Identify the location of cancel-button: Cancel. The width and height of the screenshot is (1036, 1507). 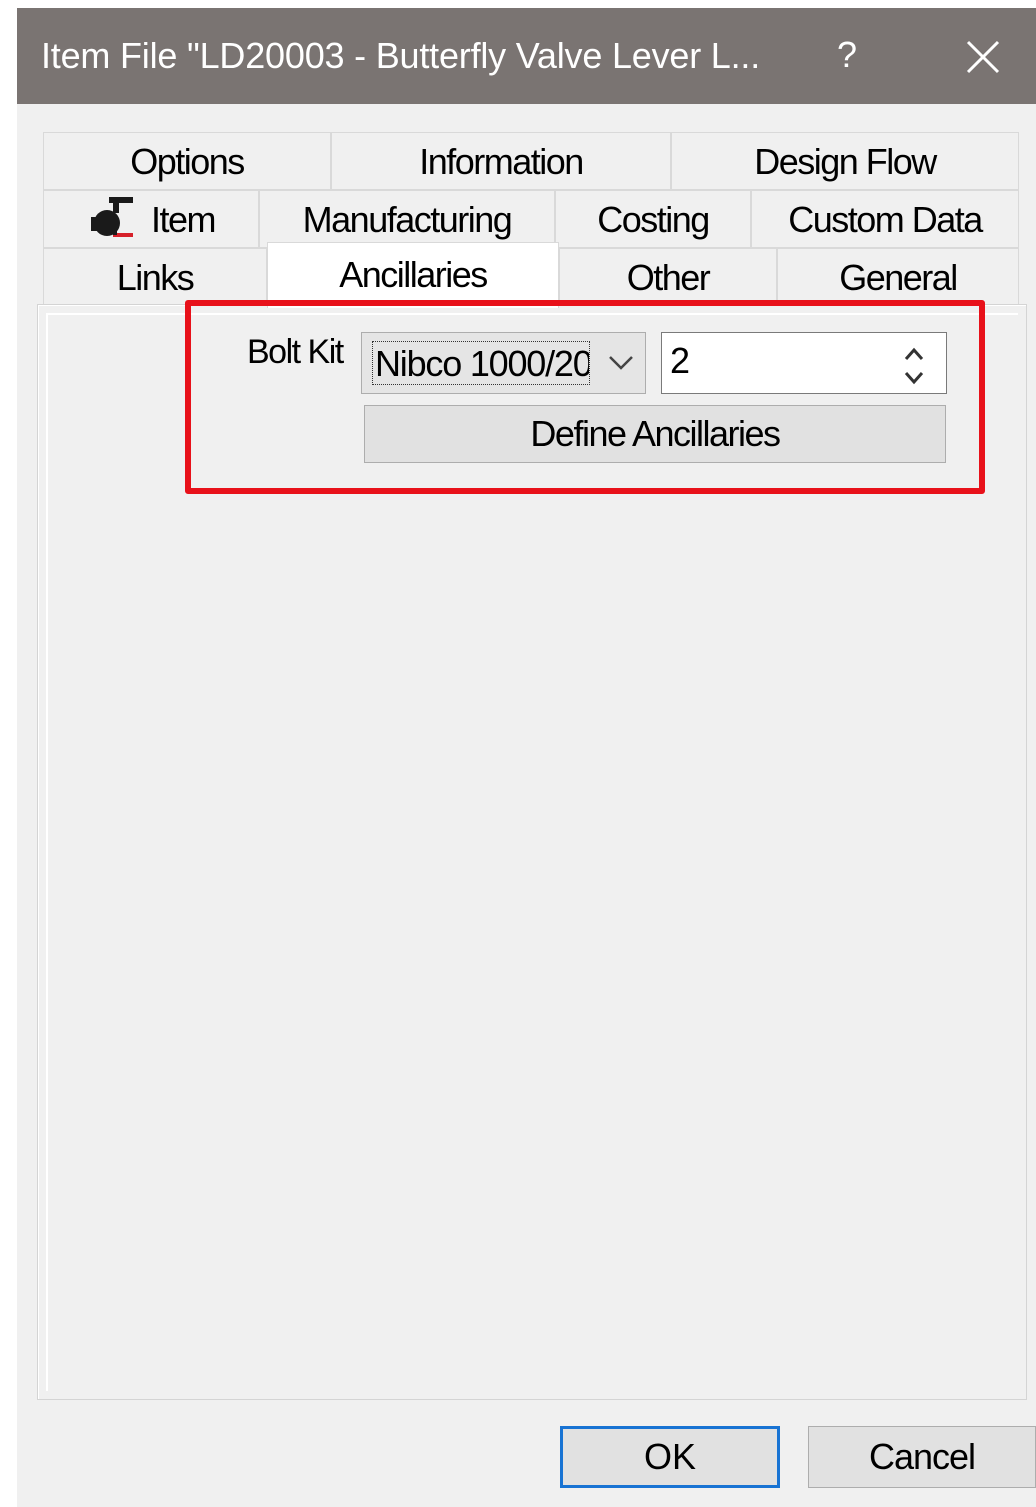
(922, 1457).